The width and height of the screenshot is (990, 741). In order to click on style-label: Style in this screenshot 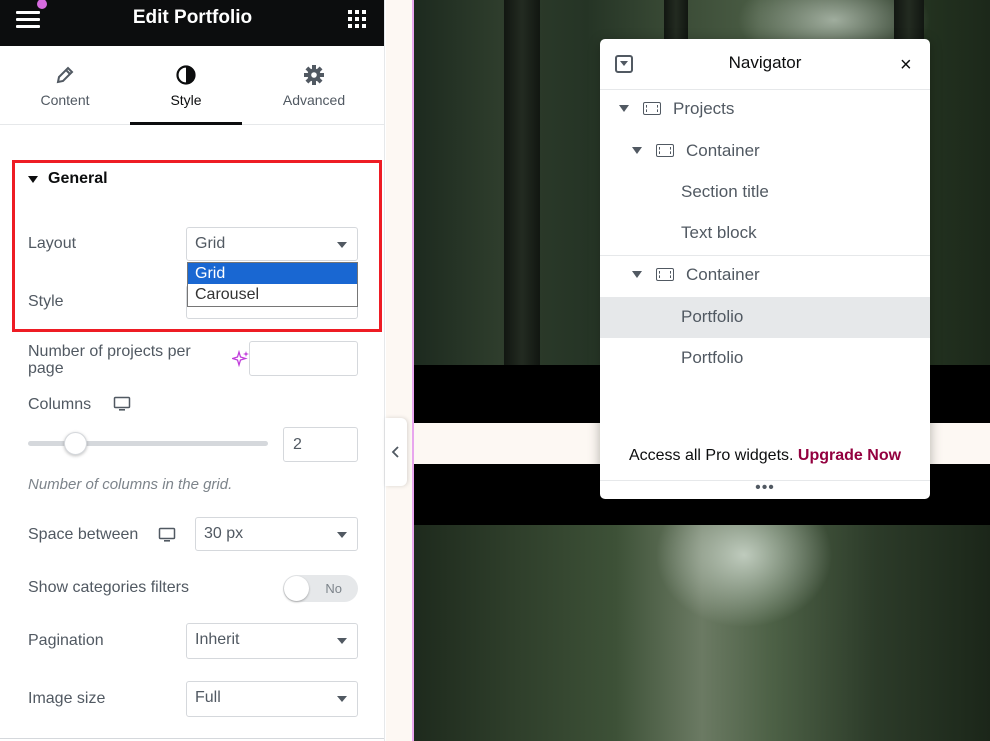, I will do `click(46, 301)`.